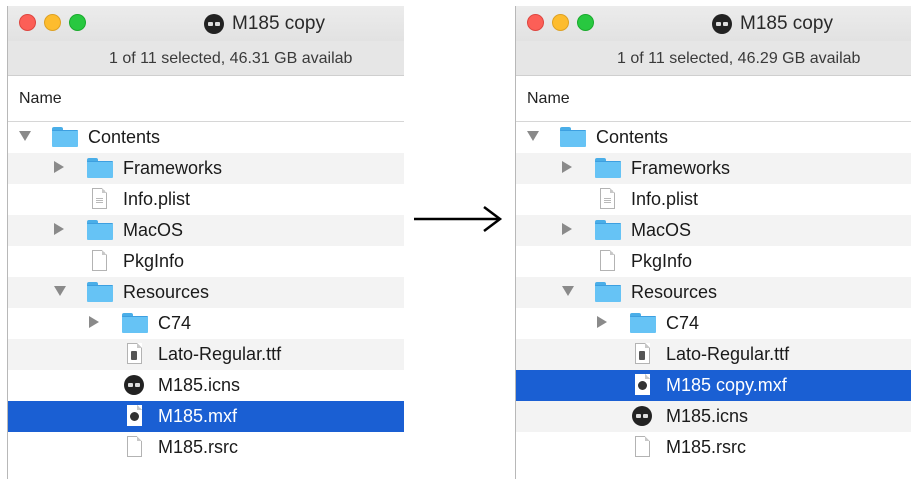 This screenshot has height=479, width=911. Describe the element at coordinates (220, 354) in the screenshot. I see `list-item-label: Lato-Regular.ttf` at that location.